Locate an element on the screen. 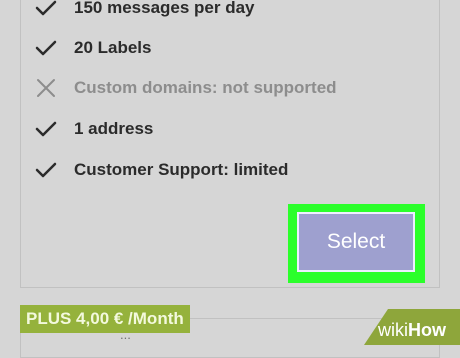 The height and width of the screenshot is (358, 460). wikihow-logo: wikiHow is located at coordinates (412, 330).